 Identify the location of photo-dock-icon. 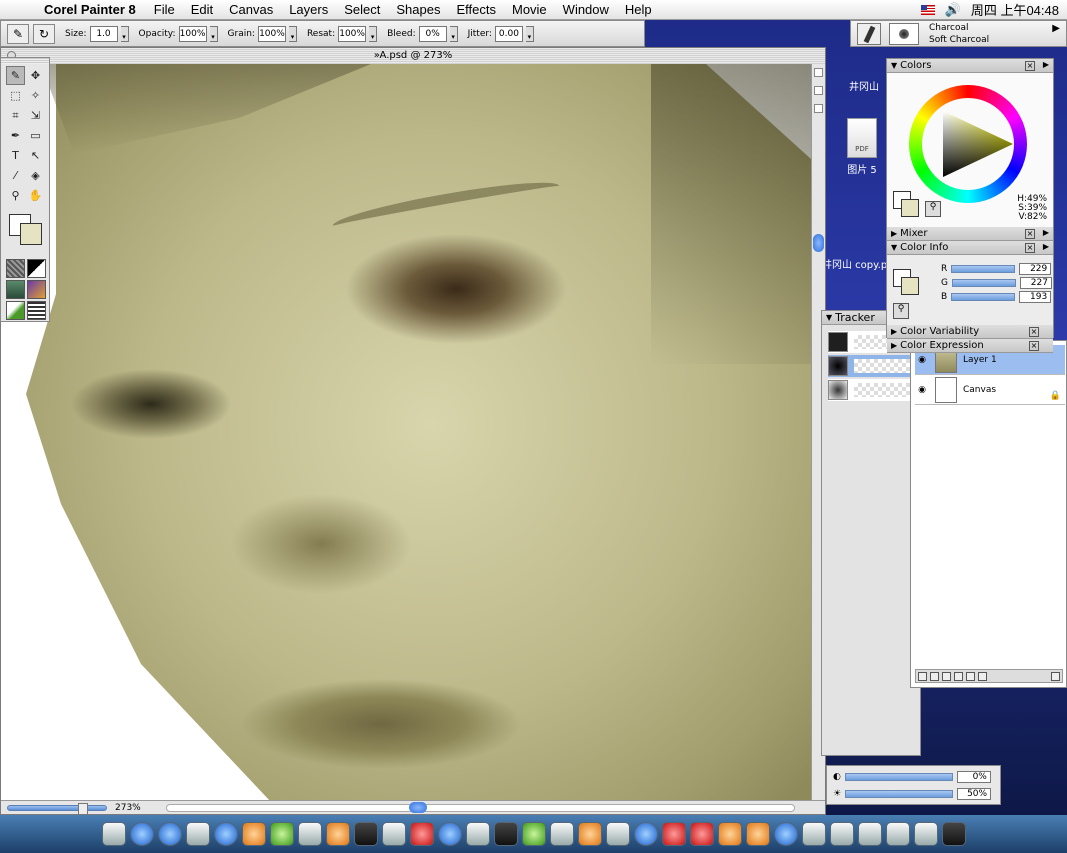
(813, 834).